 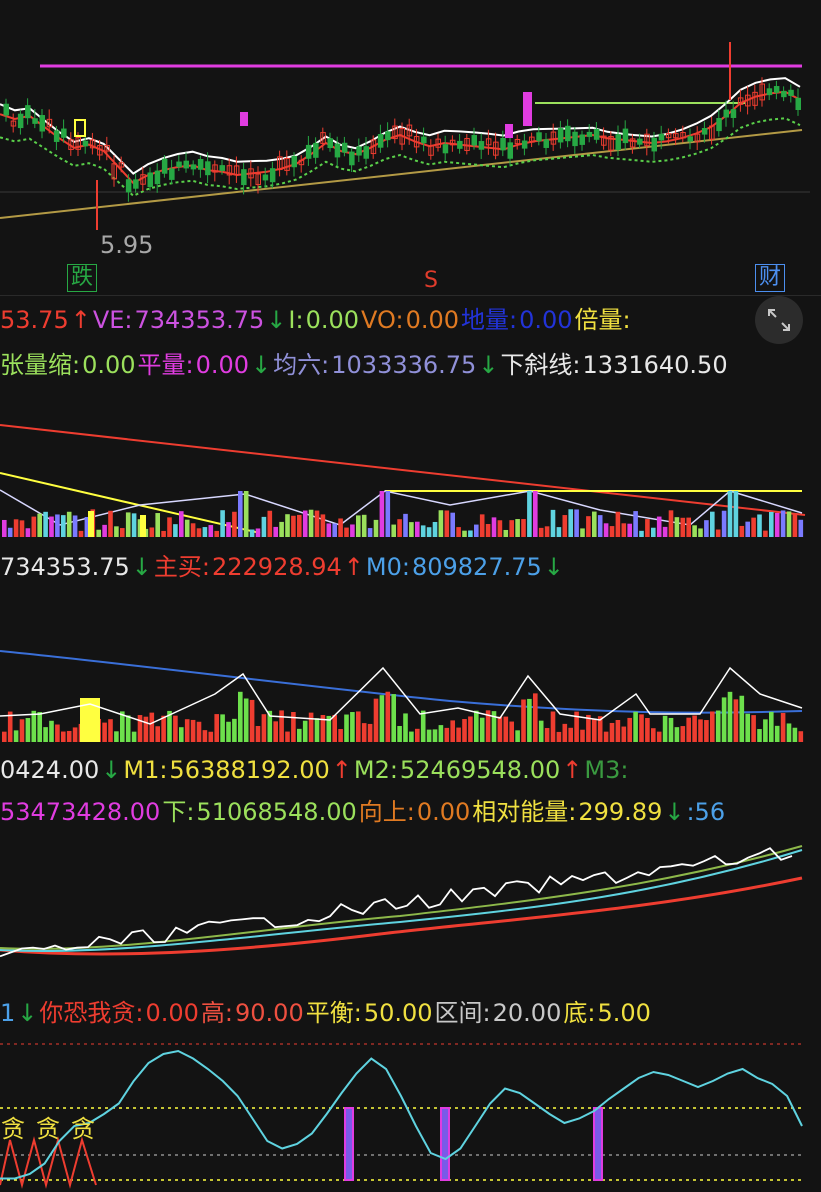 What do you see at coordinates (401, 682) in the screenshot?
I see `m0-line` at bounding box center [401, 682].